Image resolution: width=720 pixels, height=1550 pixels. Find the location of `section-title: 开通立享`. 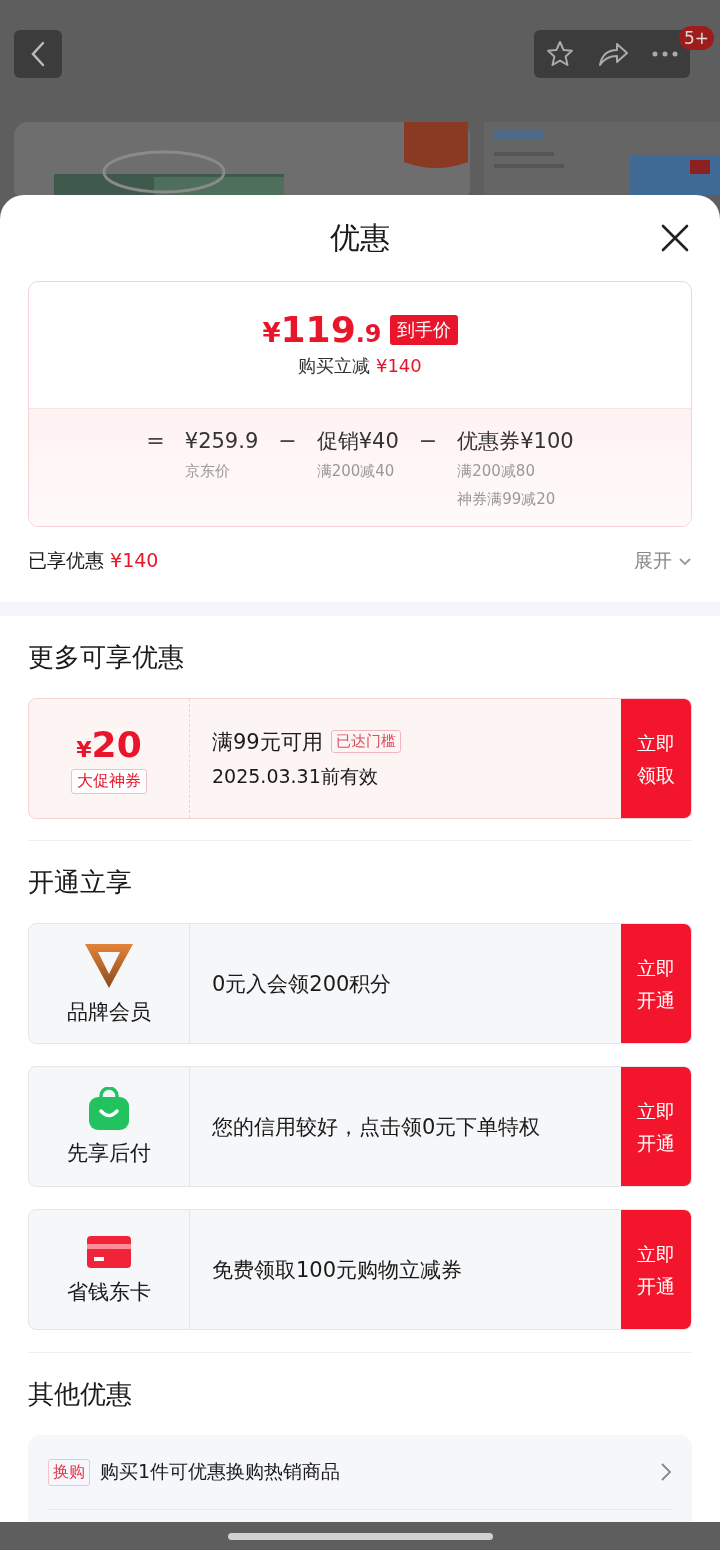

section-title: 开通立享 is located at coordinates (80, 882).